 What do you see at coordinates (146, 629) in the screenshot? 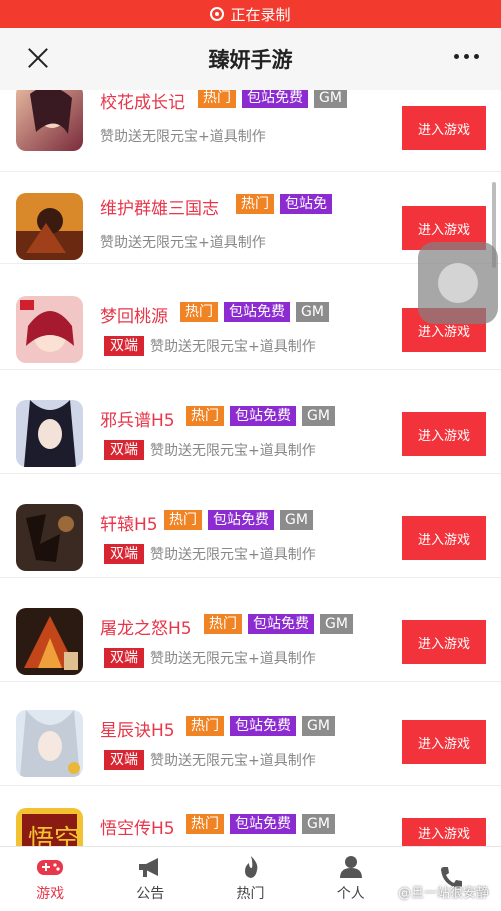
I see `game-name: 屠龙之怒H5` at bounding box center [146, 629].